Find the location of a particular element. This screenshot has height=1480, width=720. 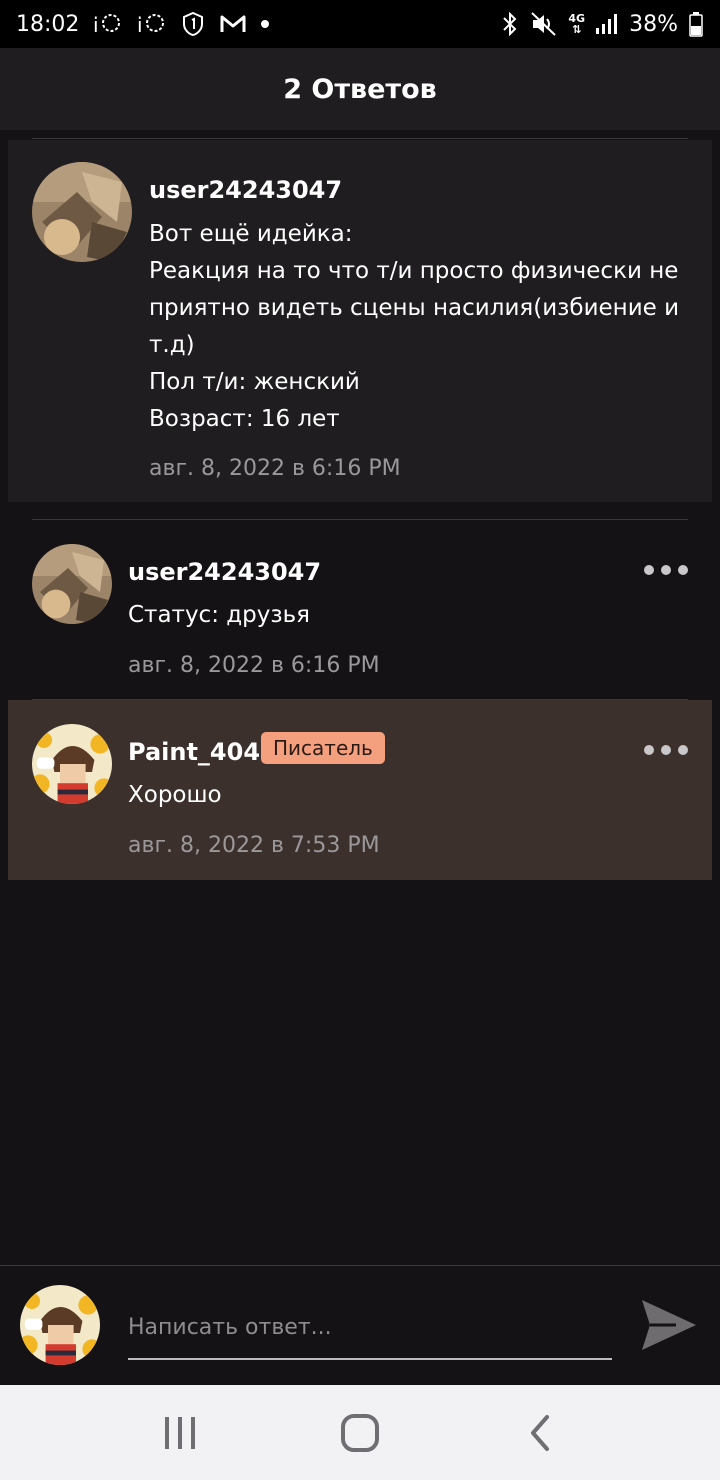

home-icon is located at coordinates (360, 1432).